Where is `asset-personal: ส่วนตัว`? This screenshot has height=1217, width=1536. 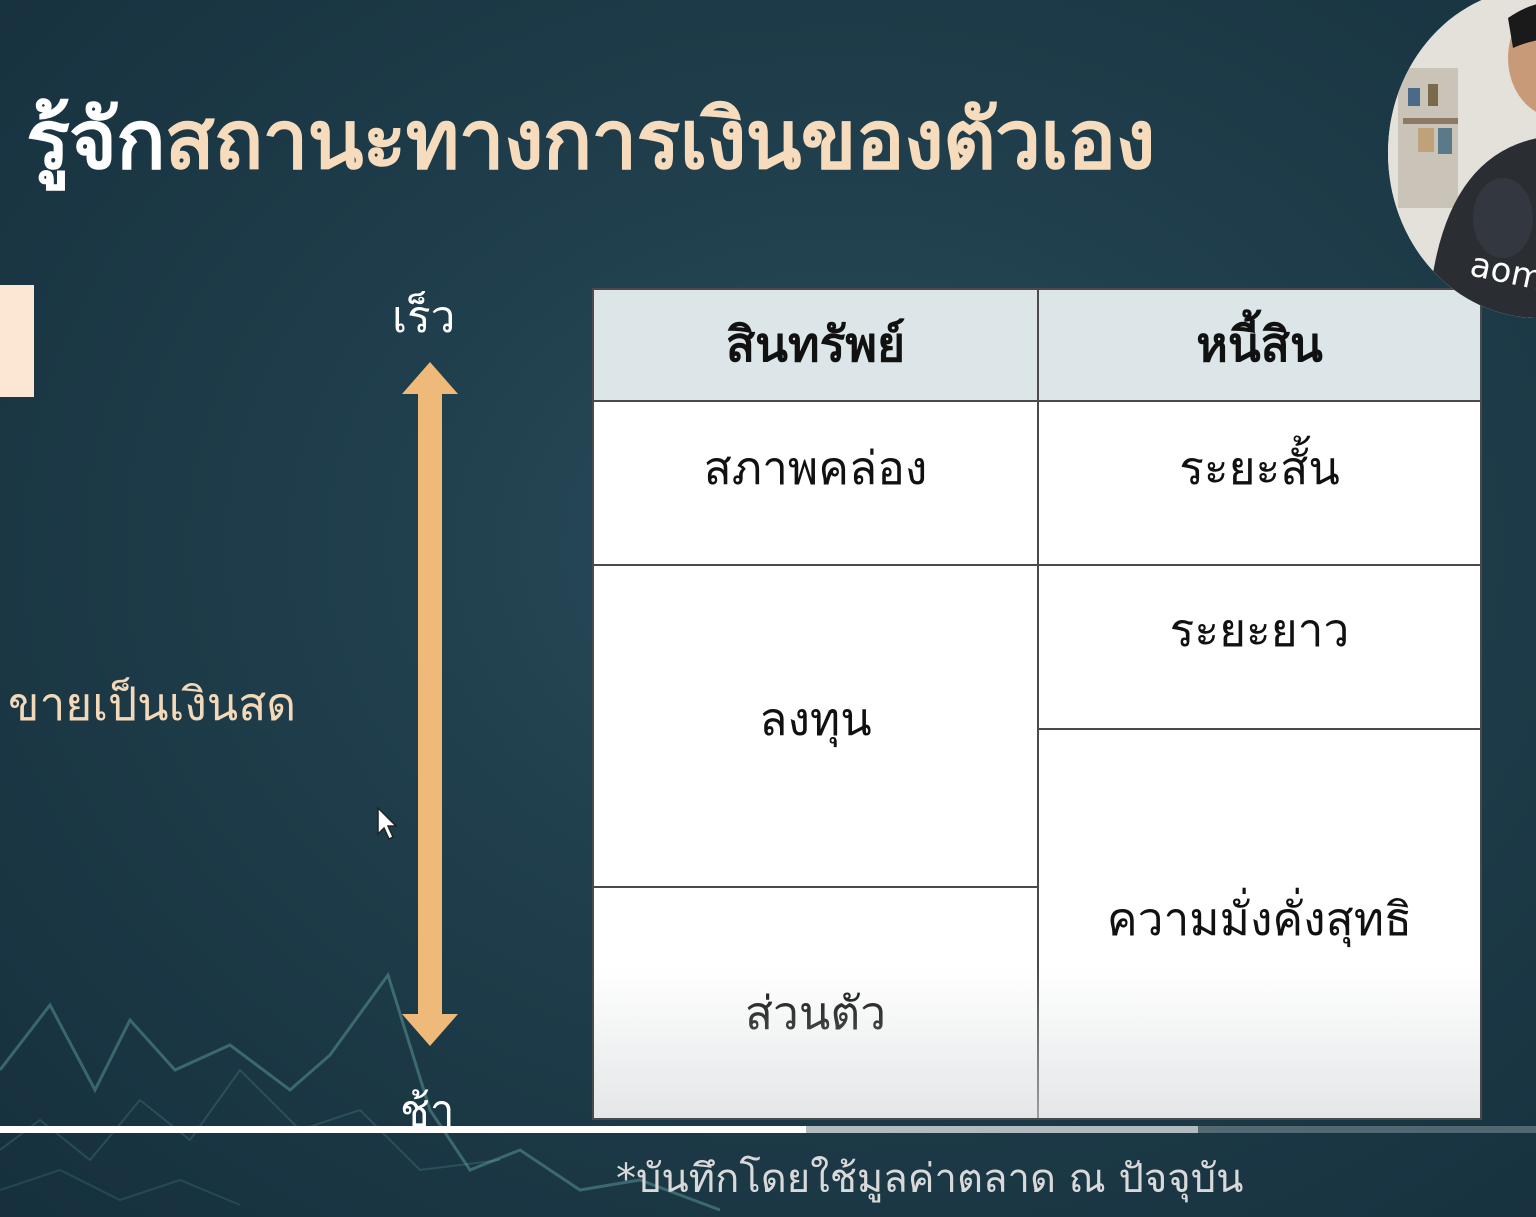
asset-personal: ส่วนตัว is located at coordinates (815, 1012).